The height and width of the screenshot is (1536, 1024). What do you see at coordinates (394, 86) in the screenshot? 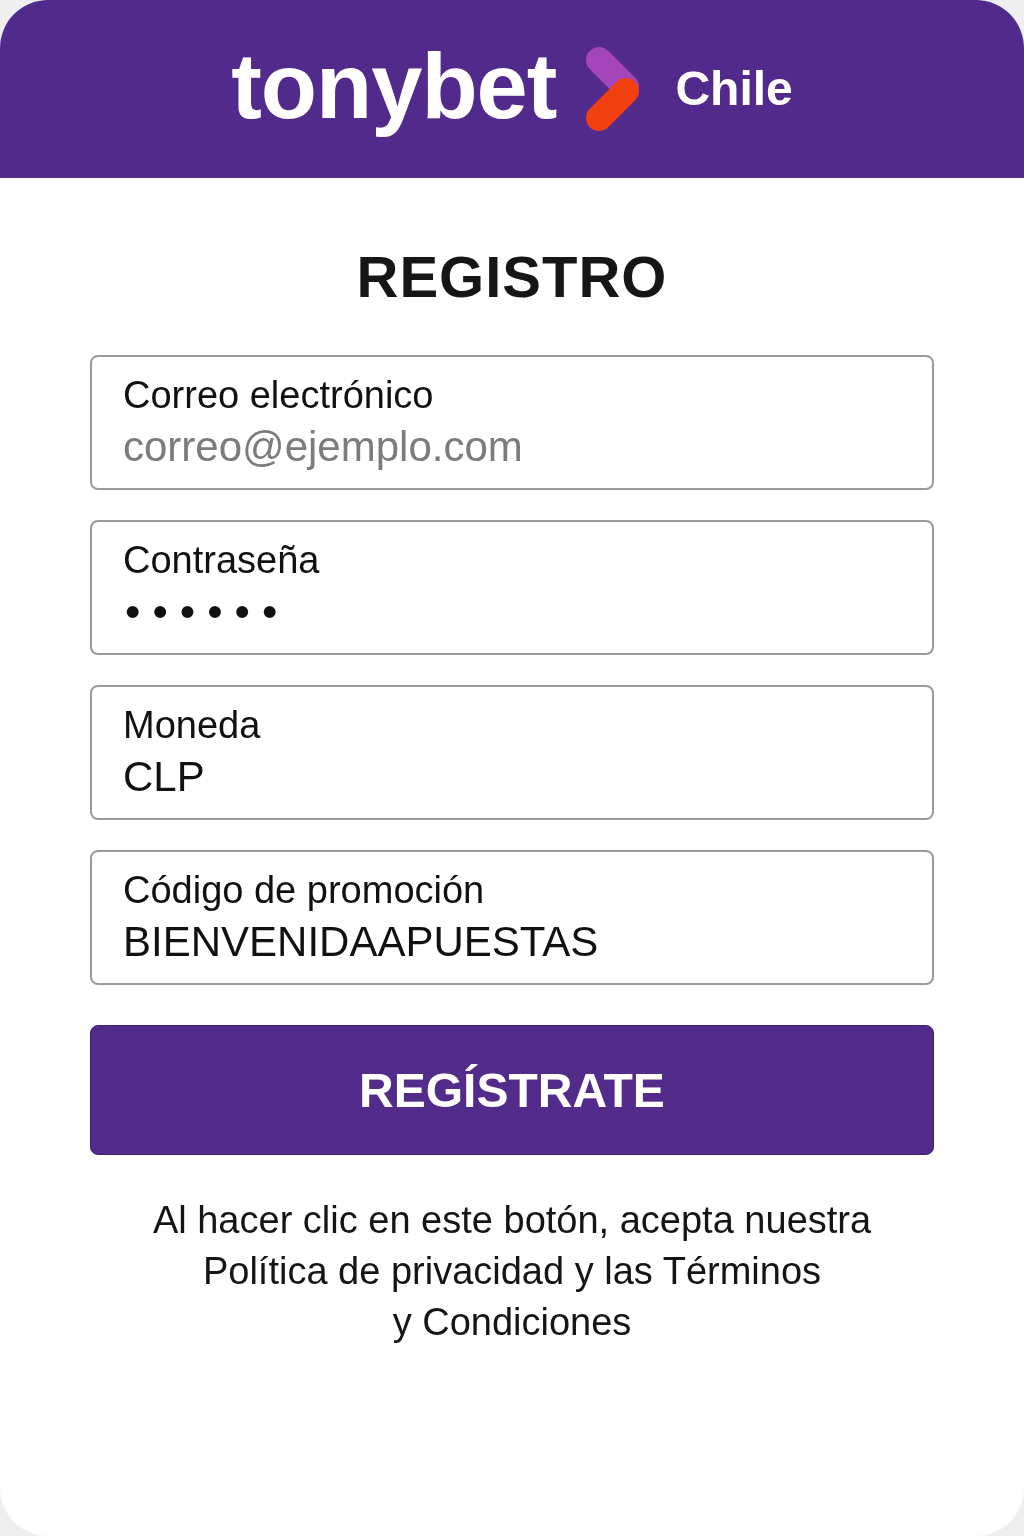
I see `logo-text: tonybet` at bounding box center [394, 86].